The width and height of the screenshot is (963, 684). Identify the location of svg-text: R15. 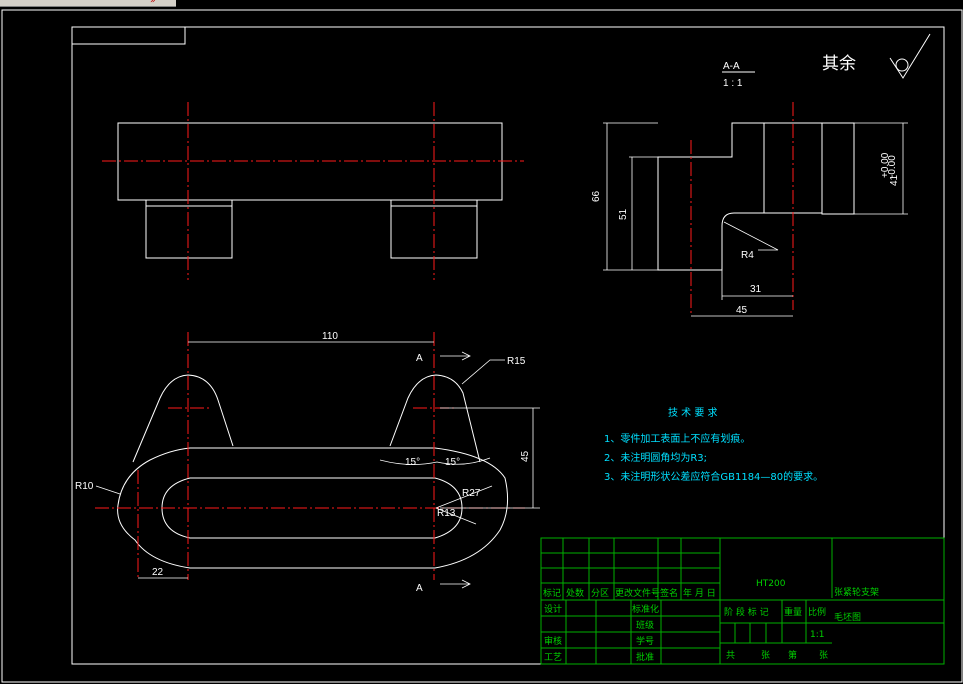
(516, 361).